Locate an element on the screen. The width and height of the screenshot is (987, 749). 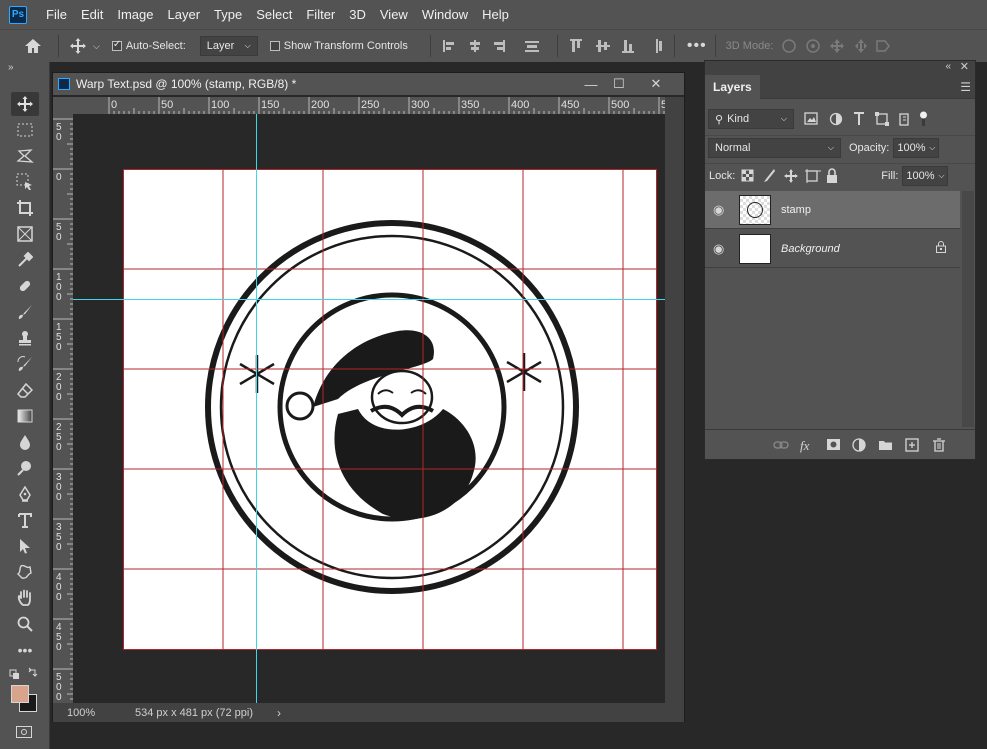
auto-select-label: Auto-Select: is located at coordinates (155, 46).